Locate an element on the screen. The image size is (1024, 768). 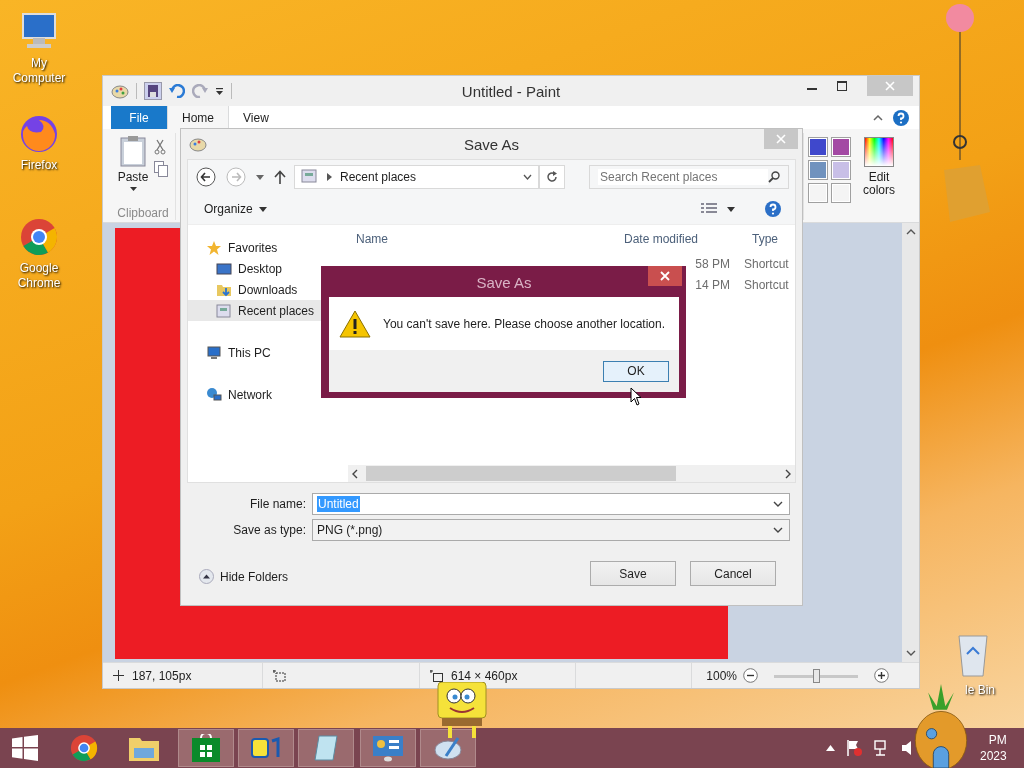
search-icon is located at coordinates (774, 177).